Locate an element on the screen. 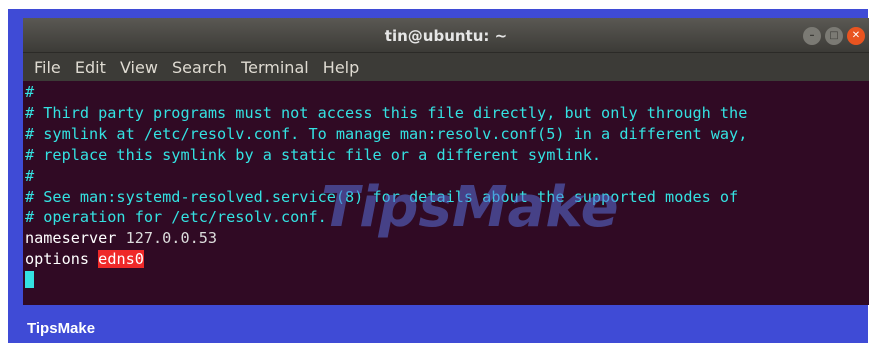 The image size is (870, 343). cursor-line is located at coordinates (446, 280).